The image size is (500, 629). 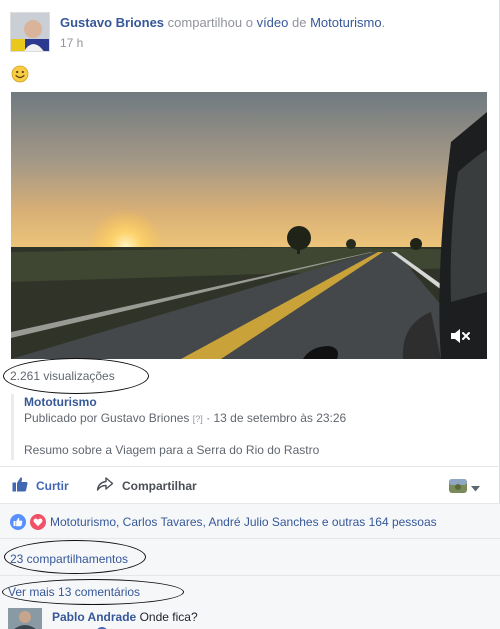 What do you see at coordinates (107, 418) in the screenshot?
I see `published-by-text: Publicado por Gustavo Briones` at bounding box center [107, 418].